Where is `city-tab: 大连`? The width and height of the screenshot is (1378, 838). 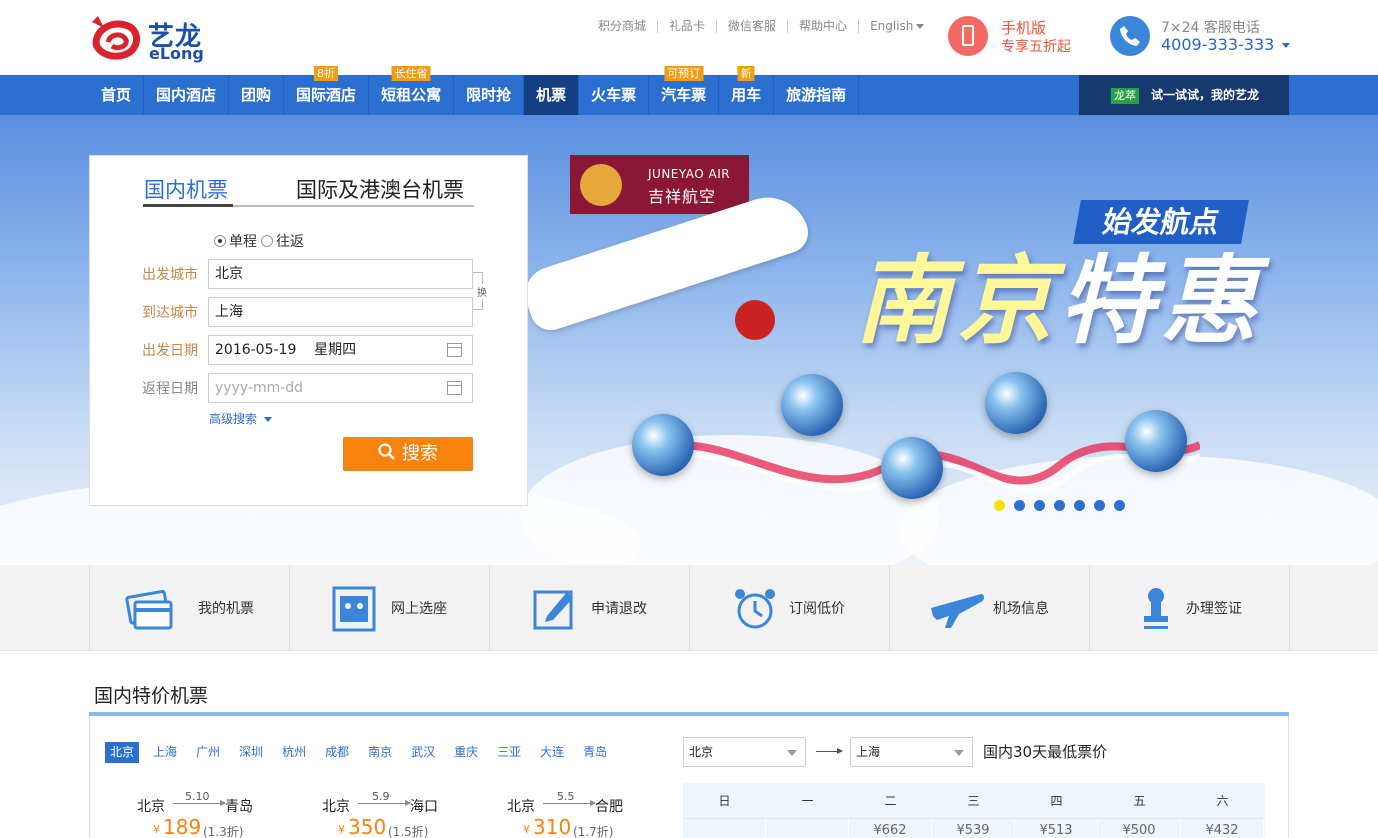
city-tab: 大连 is located at coordinates (552, 752).